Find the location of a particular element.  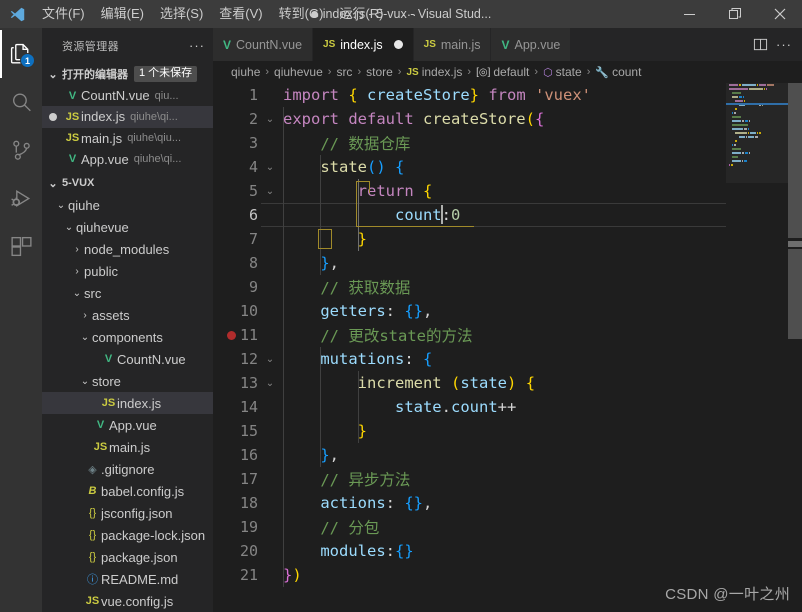

tab-countn-vue: V CountN.vue is located at coordinates (263, 44).